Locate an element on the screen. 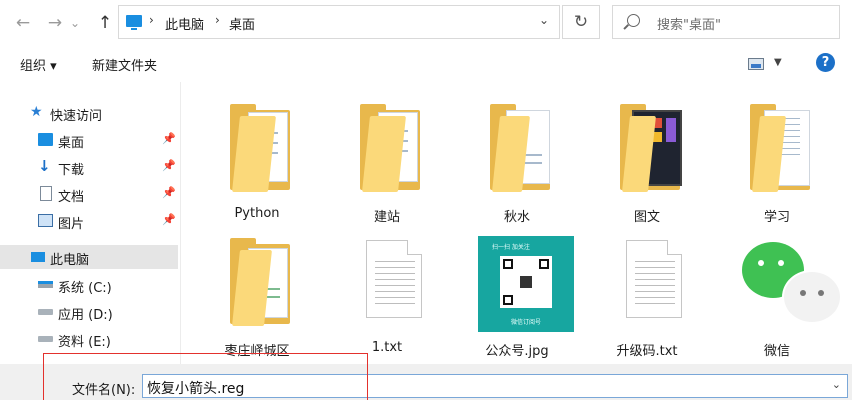 Image resolution: width=852 pixels, height=400 pixels. help-icon: ? is located at coordinates (825, 62).